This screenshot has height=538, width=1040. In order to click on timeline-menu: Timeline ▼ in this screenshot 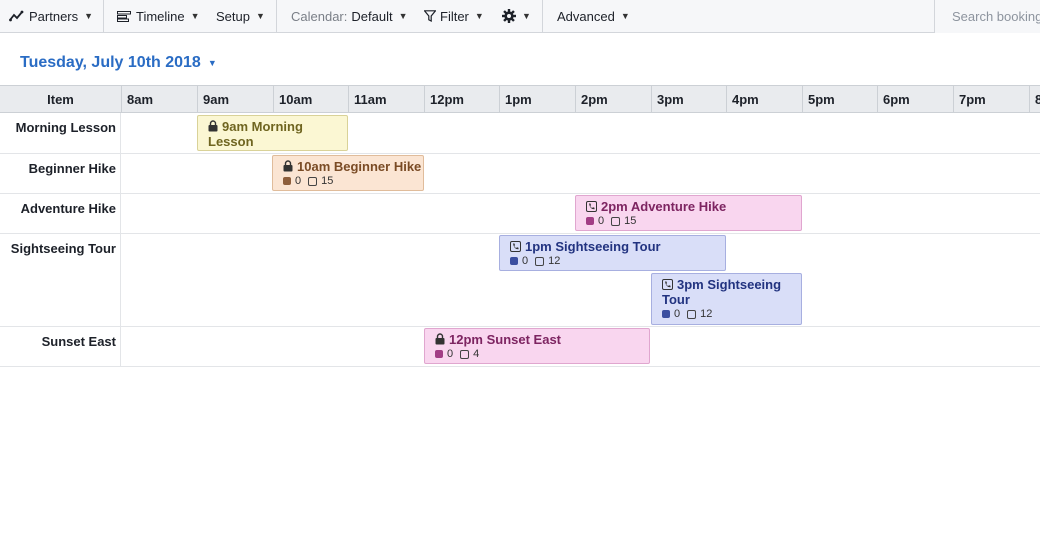, I will do `click(158, 16)`.